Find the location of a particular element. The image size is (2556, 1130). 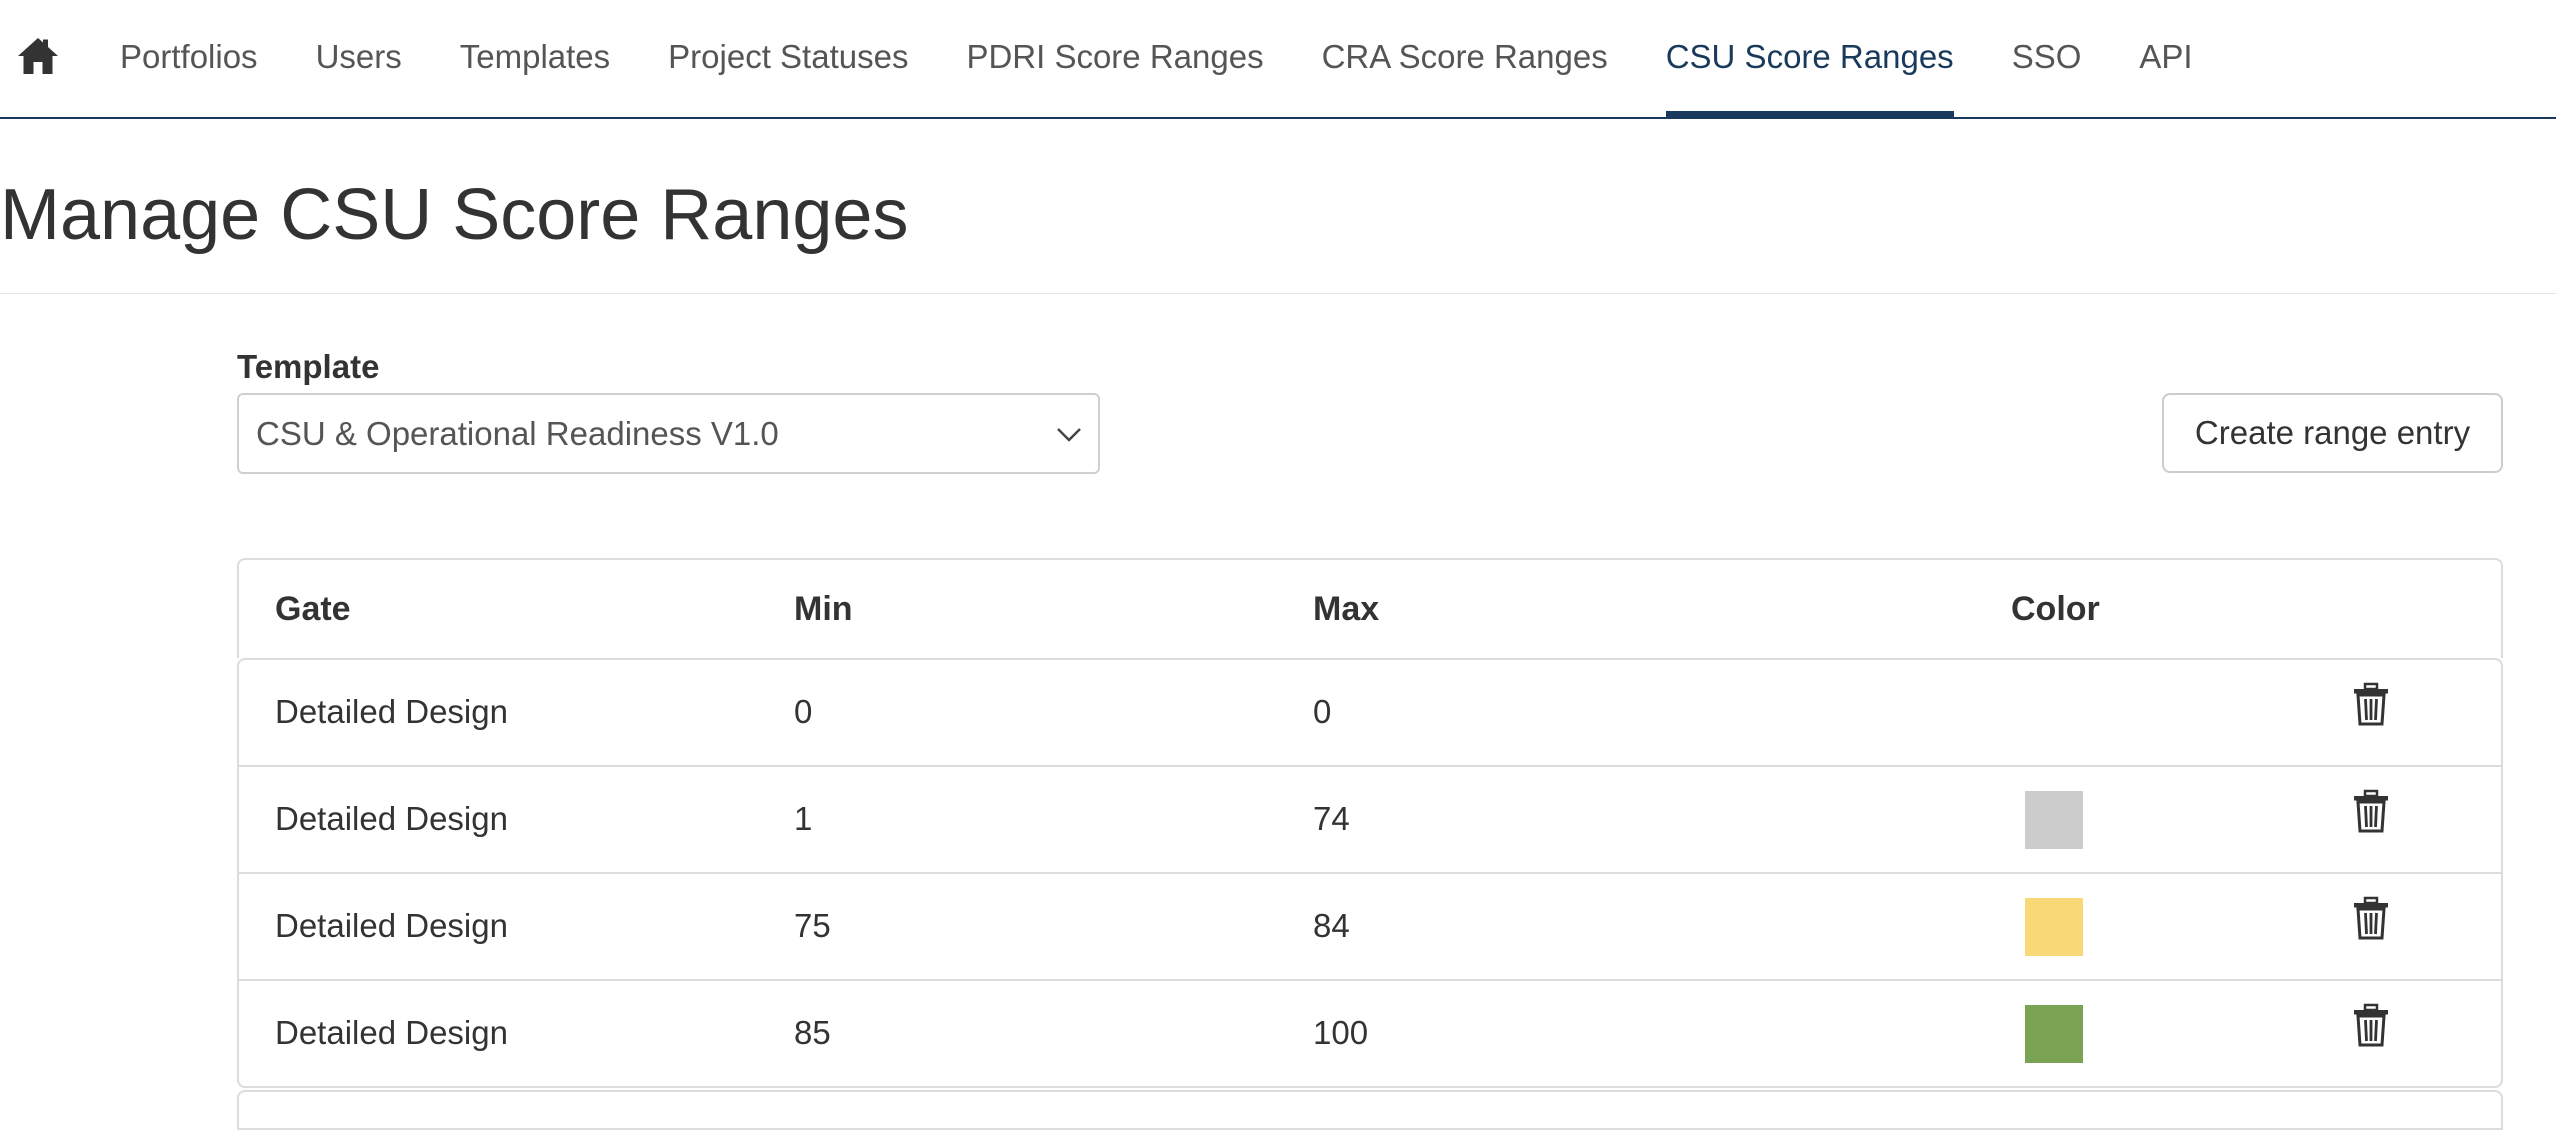

header-color: Color is located at coordinates (2055, 609).